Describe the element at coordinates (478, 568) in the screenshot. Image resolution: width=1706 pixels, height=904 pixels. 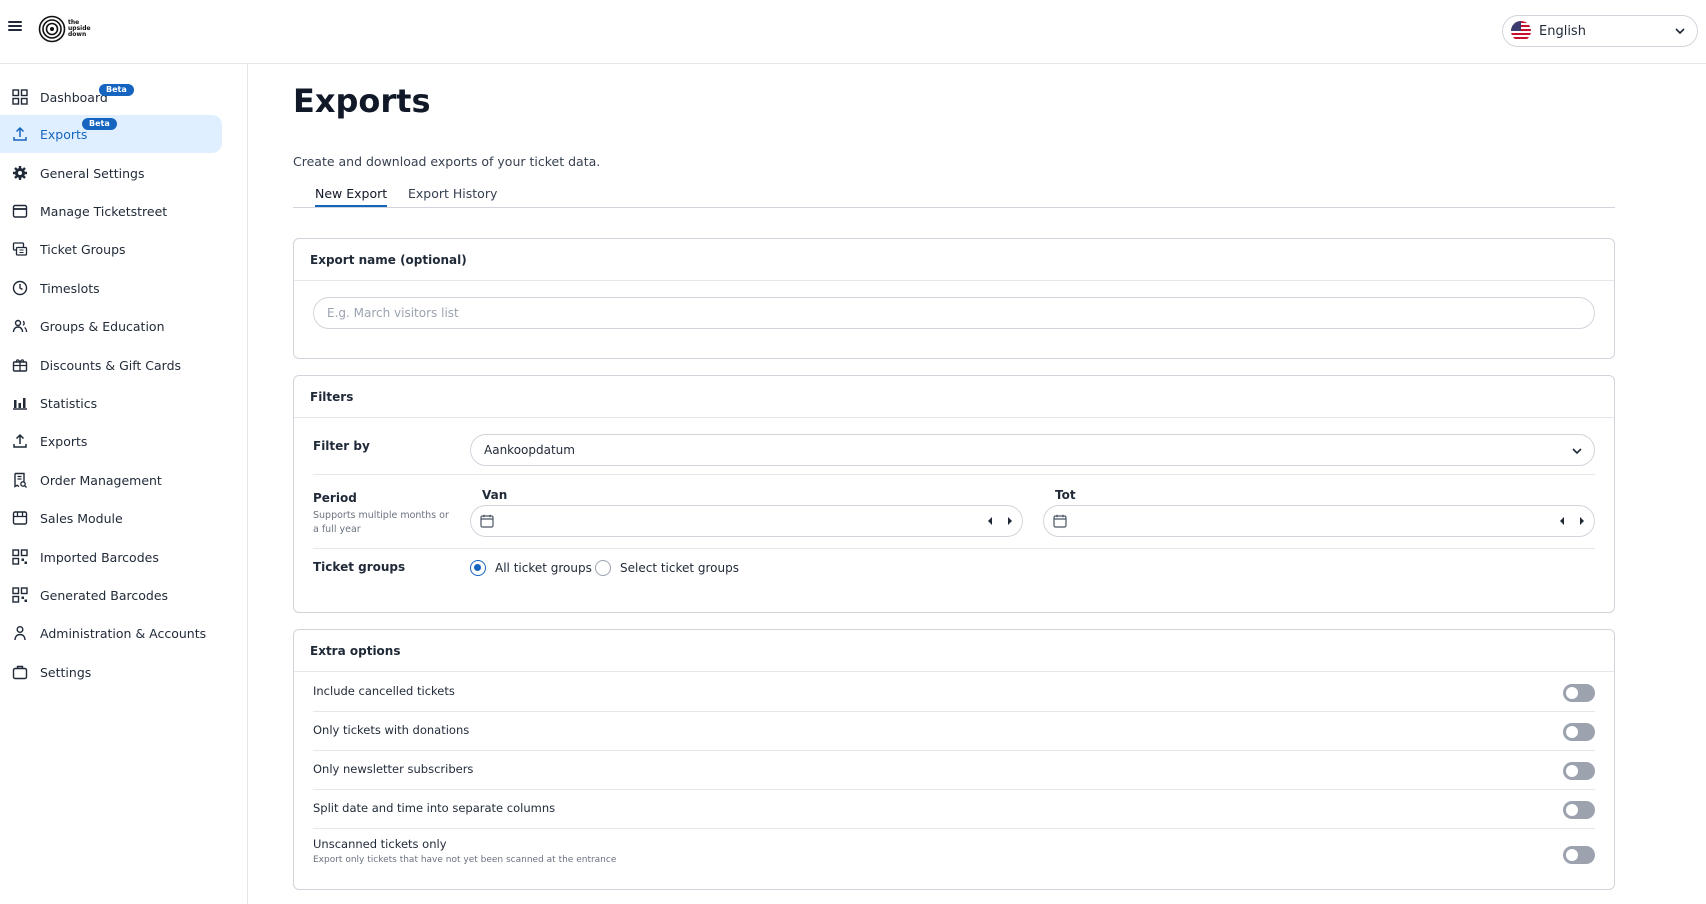
I see `radio-checked-icon` at that location.